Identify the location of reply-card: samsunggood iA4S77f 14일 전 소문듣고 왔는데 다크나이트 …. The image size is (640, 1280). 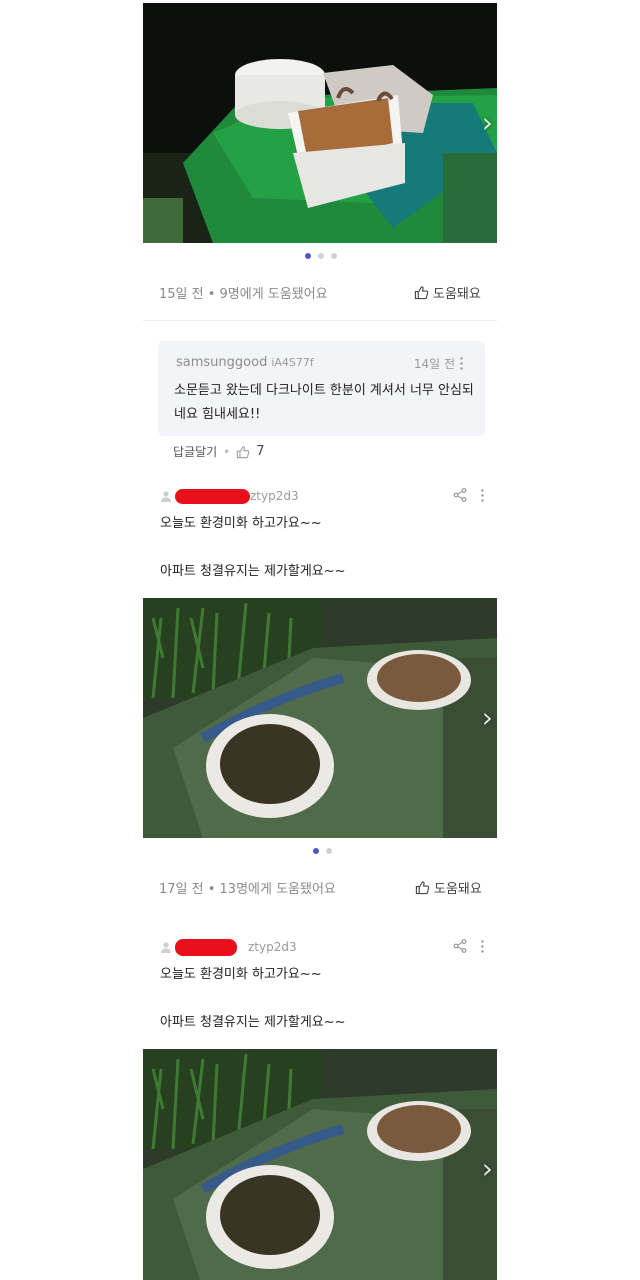
(321, 388).